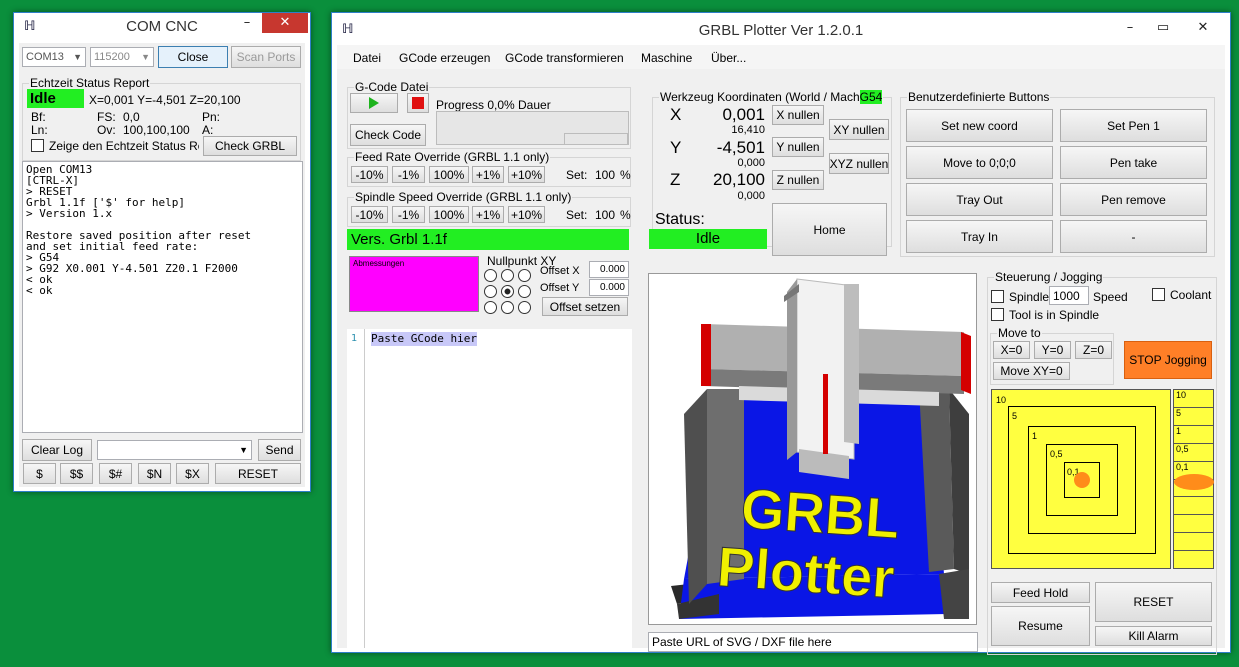 This screenshot has height=667, width=1239. What do you see at coordinates (367, 58) in the screenshot?
I see `menu-datei: Datei` at bounding box center [367, 58].